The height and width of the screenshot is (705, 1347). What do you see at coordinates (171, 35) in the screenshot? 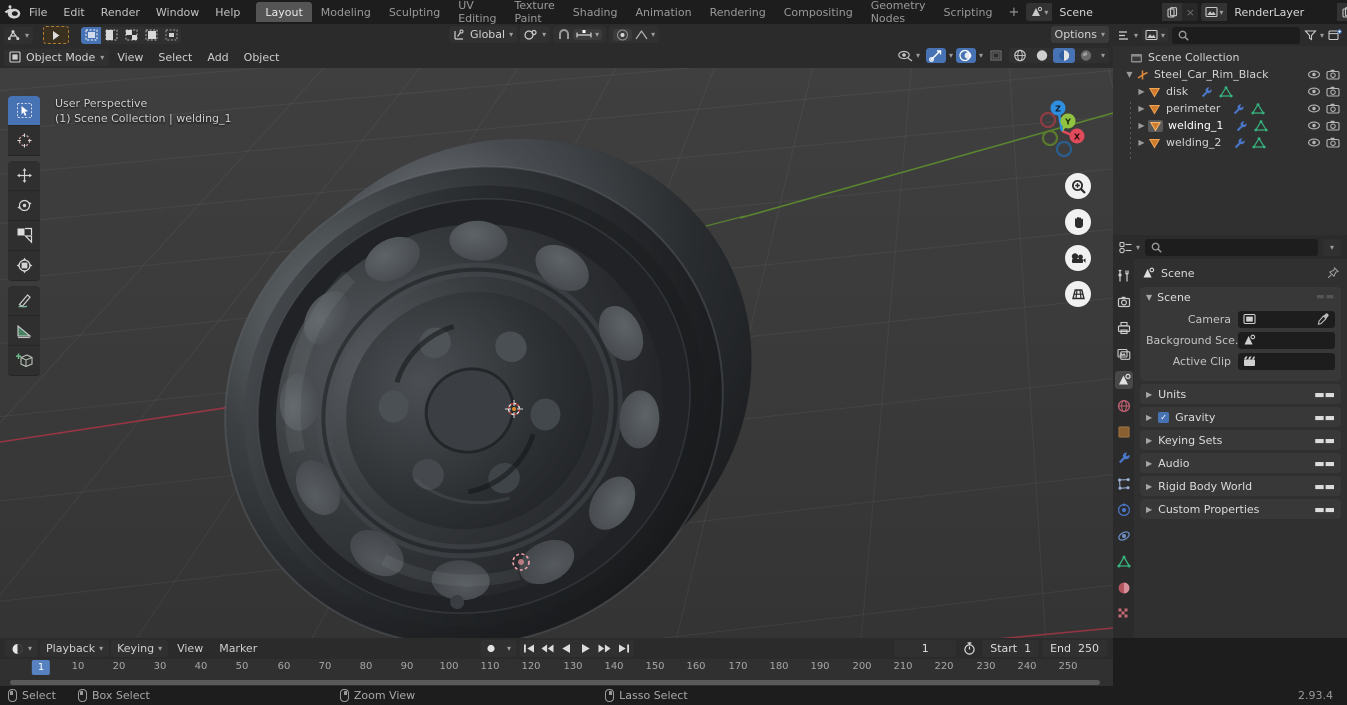
I see `select-intersect-icon` at bounding box center [171, 35].